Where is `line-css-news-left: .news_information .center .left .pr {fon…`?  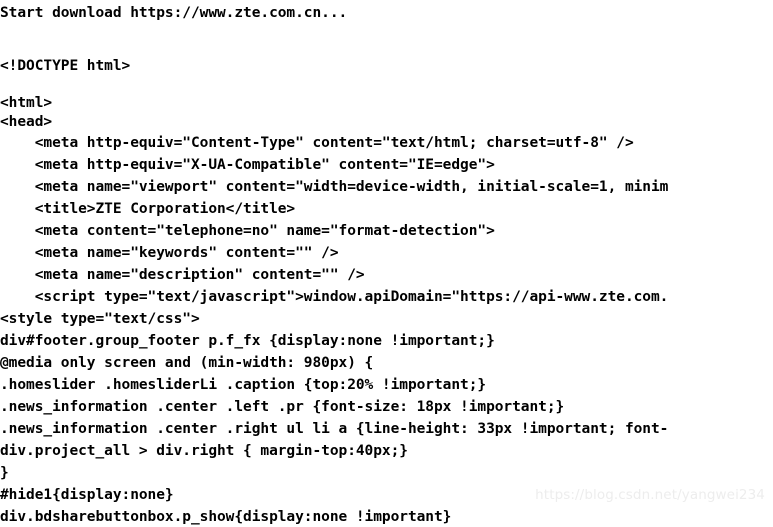
line-css-news-left: .news_information .center .left .pr {fon… is located at coordinates (282, 407).